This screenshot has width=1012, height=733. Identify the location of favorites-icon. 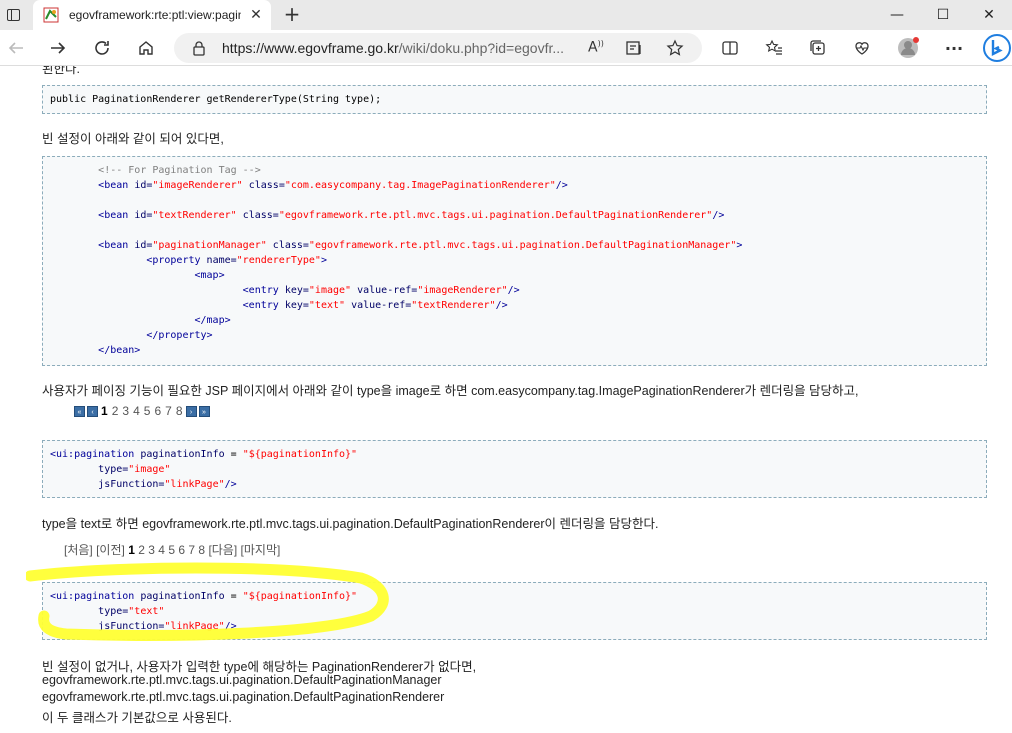
(774, 48).